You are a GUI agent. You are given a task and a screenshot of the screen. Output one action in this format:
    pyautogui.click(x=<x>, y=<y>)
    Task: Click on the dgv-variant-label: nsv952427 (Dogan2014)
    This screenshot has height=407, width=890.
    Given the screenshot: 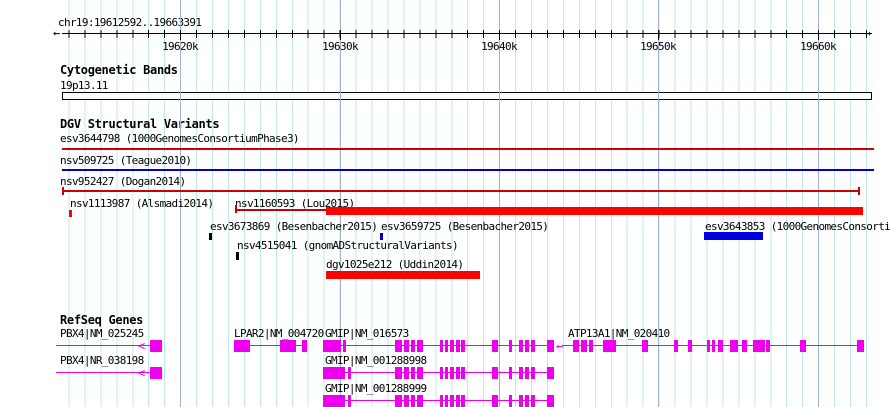 What is the action you would take?
    pyautogui.click(x=123, y=181)
    